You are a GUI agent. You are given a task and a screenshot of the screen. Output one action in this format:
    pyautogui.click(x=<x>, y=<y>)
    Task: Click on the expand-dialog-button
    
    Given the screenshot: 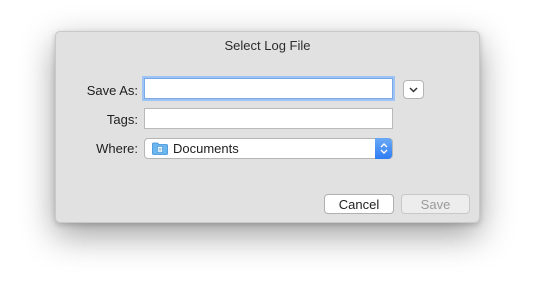 What is the action you would take?
    pyautogui.click(x=413, y=89)
    